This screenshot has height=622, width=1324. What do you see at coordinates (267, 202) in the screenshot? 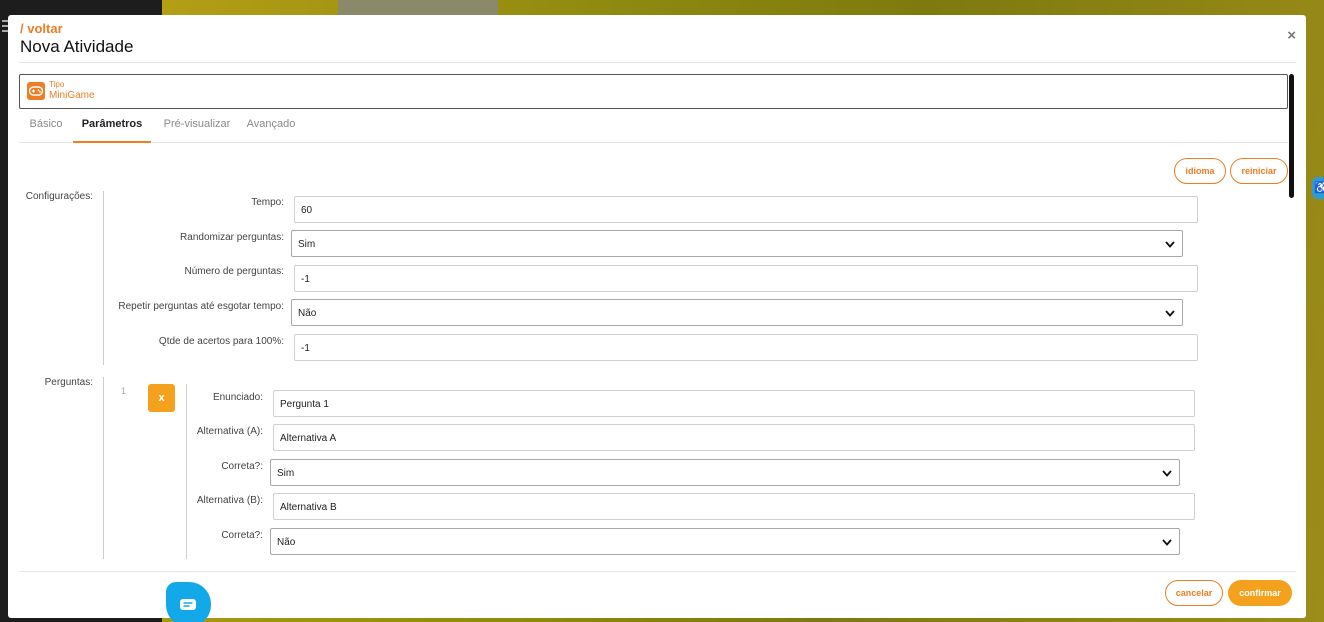
I see `field-label: Tempo:` at bounding box center [267, 202].